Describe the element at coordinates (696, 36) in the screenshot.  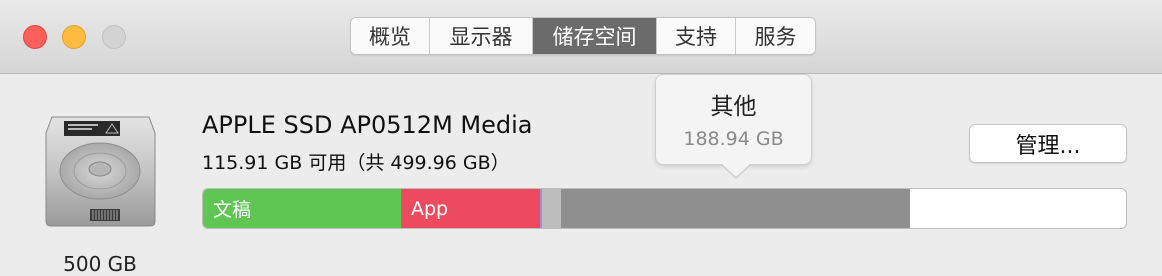
I see `tab-support: 支持` at that location.